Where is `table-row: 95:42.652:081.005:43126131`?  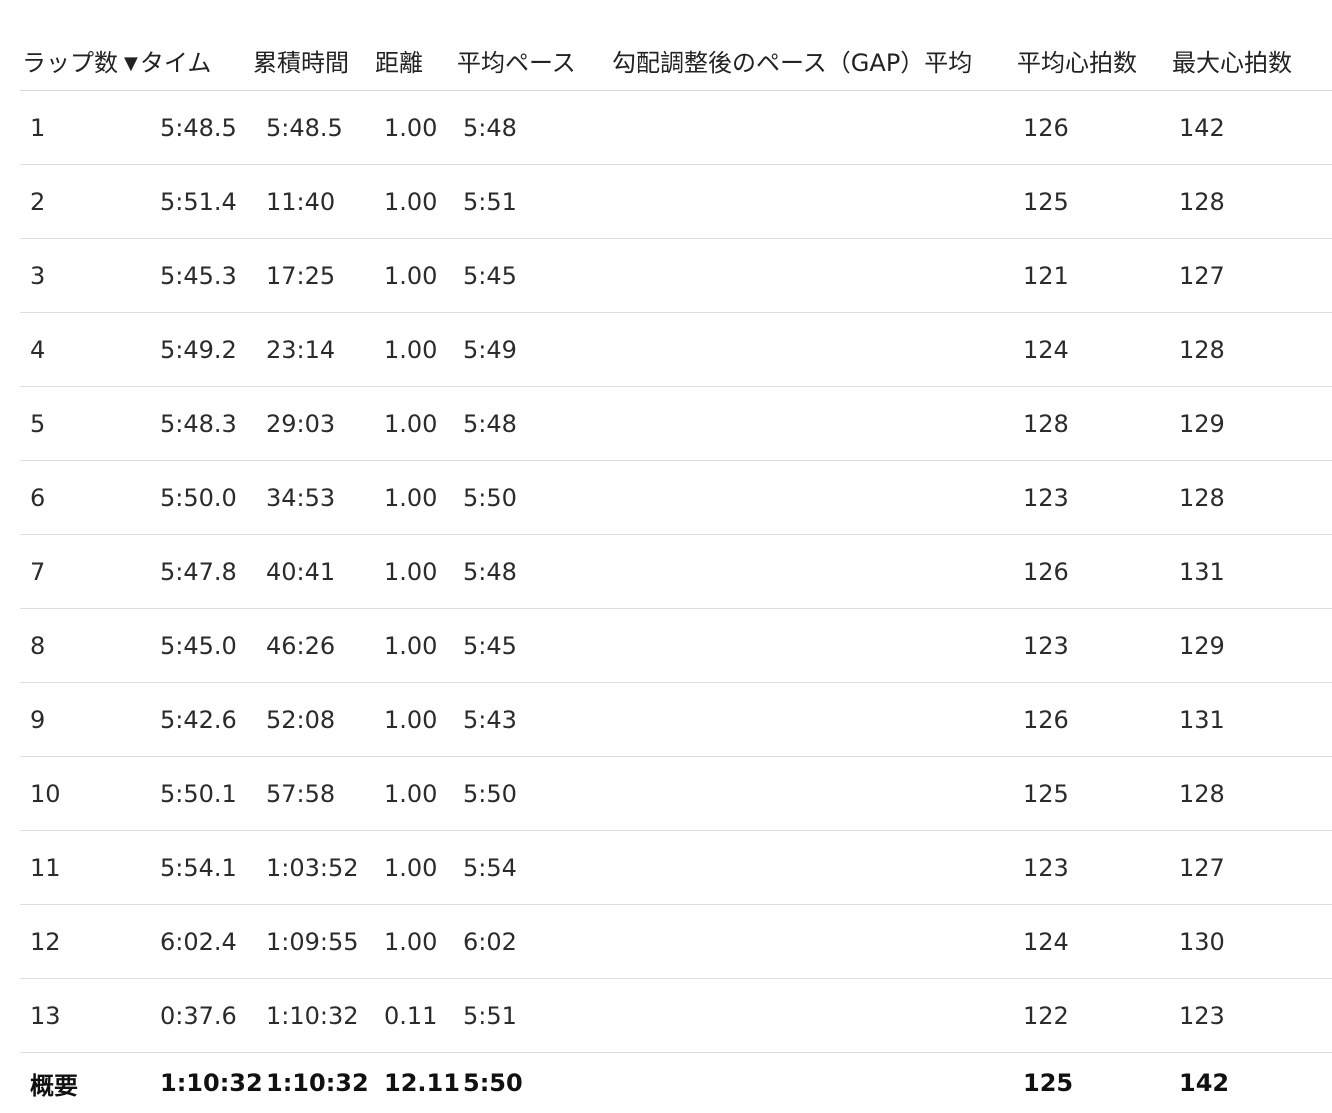
table-row: 95:42.652:081.005:43126131 is located at coordinates (676, 720).